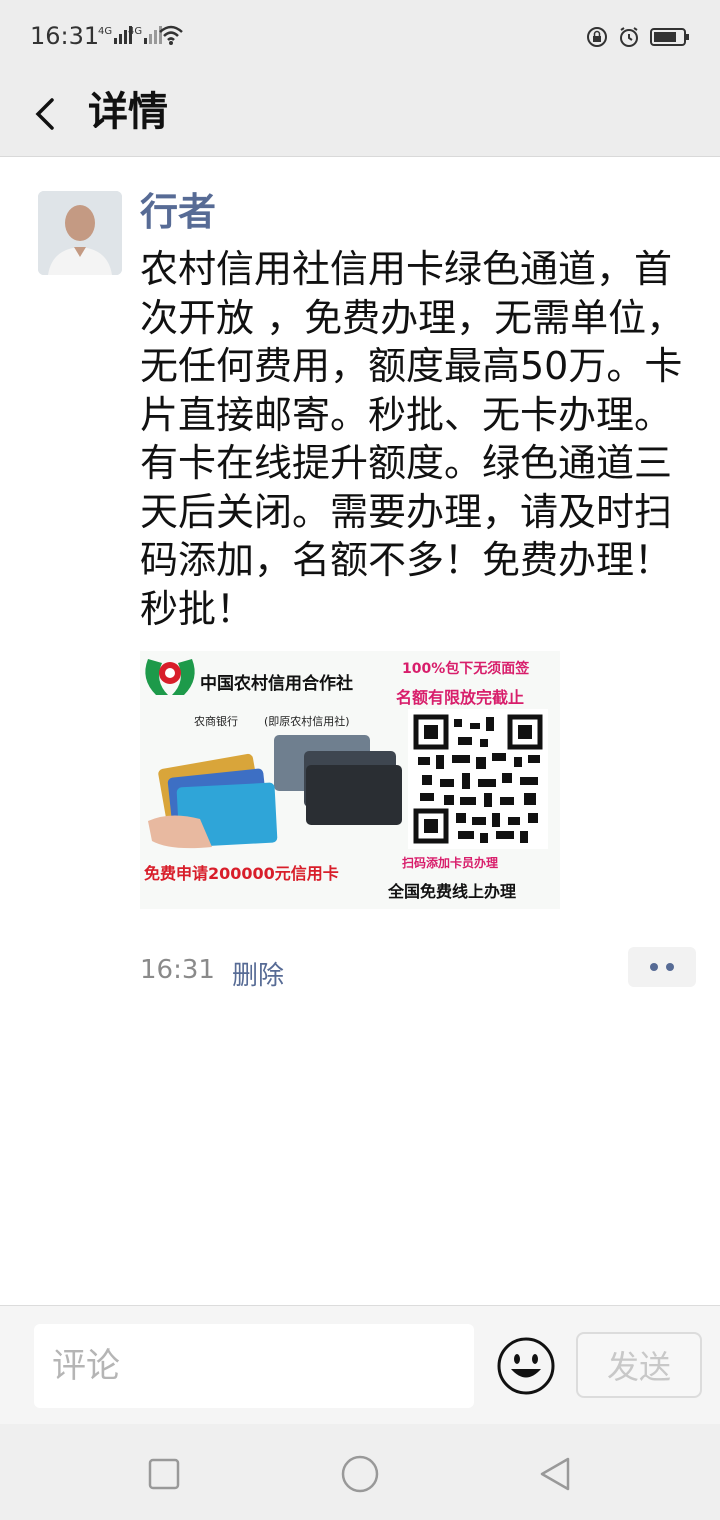 Image resolution: width=720 pixels, height=1520 pixels. What do you see at coordinates (597, 37) in the screenshot?
I see `lock-rotation-icon` at bounding box center [597, 37].